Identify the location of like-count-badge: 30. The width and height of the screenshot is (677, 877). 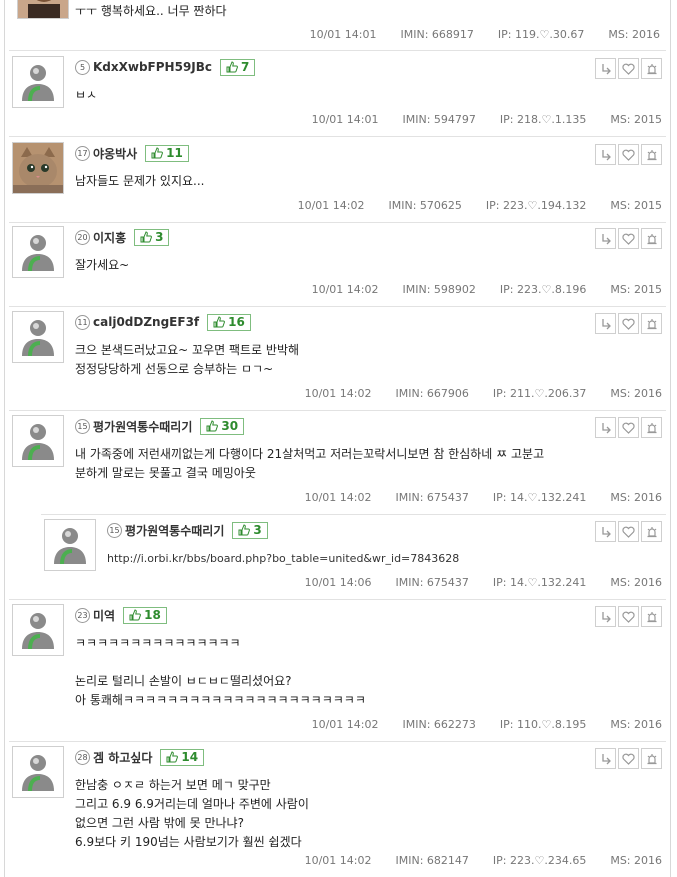
(222, 426).